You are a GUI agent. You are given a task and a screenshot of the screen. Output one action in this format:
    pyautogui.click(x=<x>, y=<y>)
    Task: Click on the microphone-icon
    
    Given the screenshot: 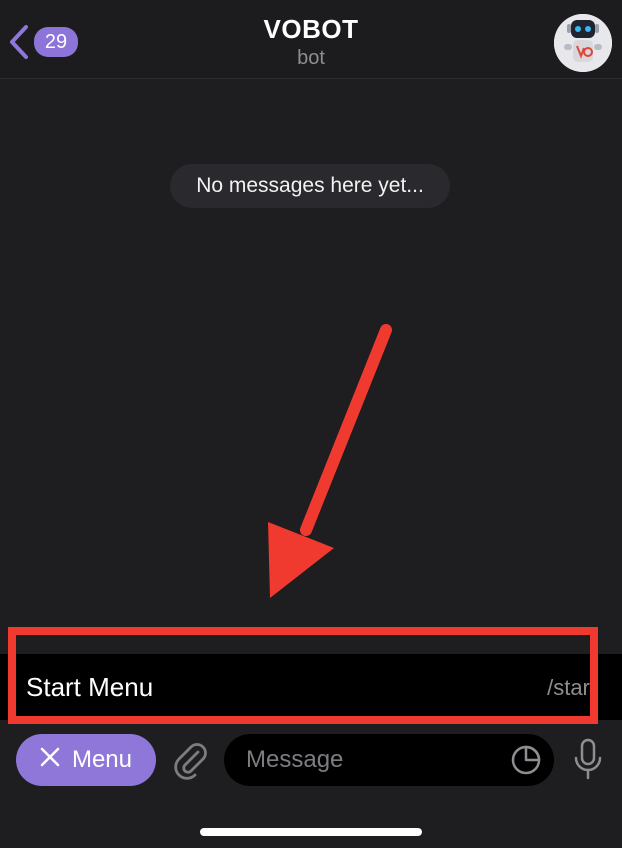 What is the action you would take?
    pyautogui.click(x=588, y=762)
    